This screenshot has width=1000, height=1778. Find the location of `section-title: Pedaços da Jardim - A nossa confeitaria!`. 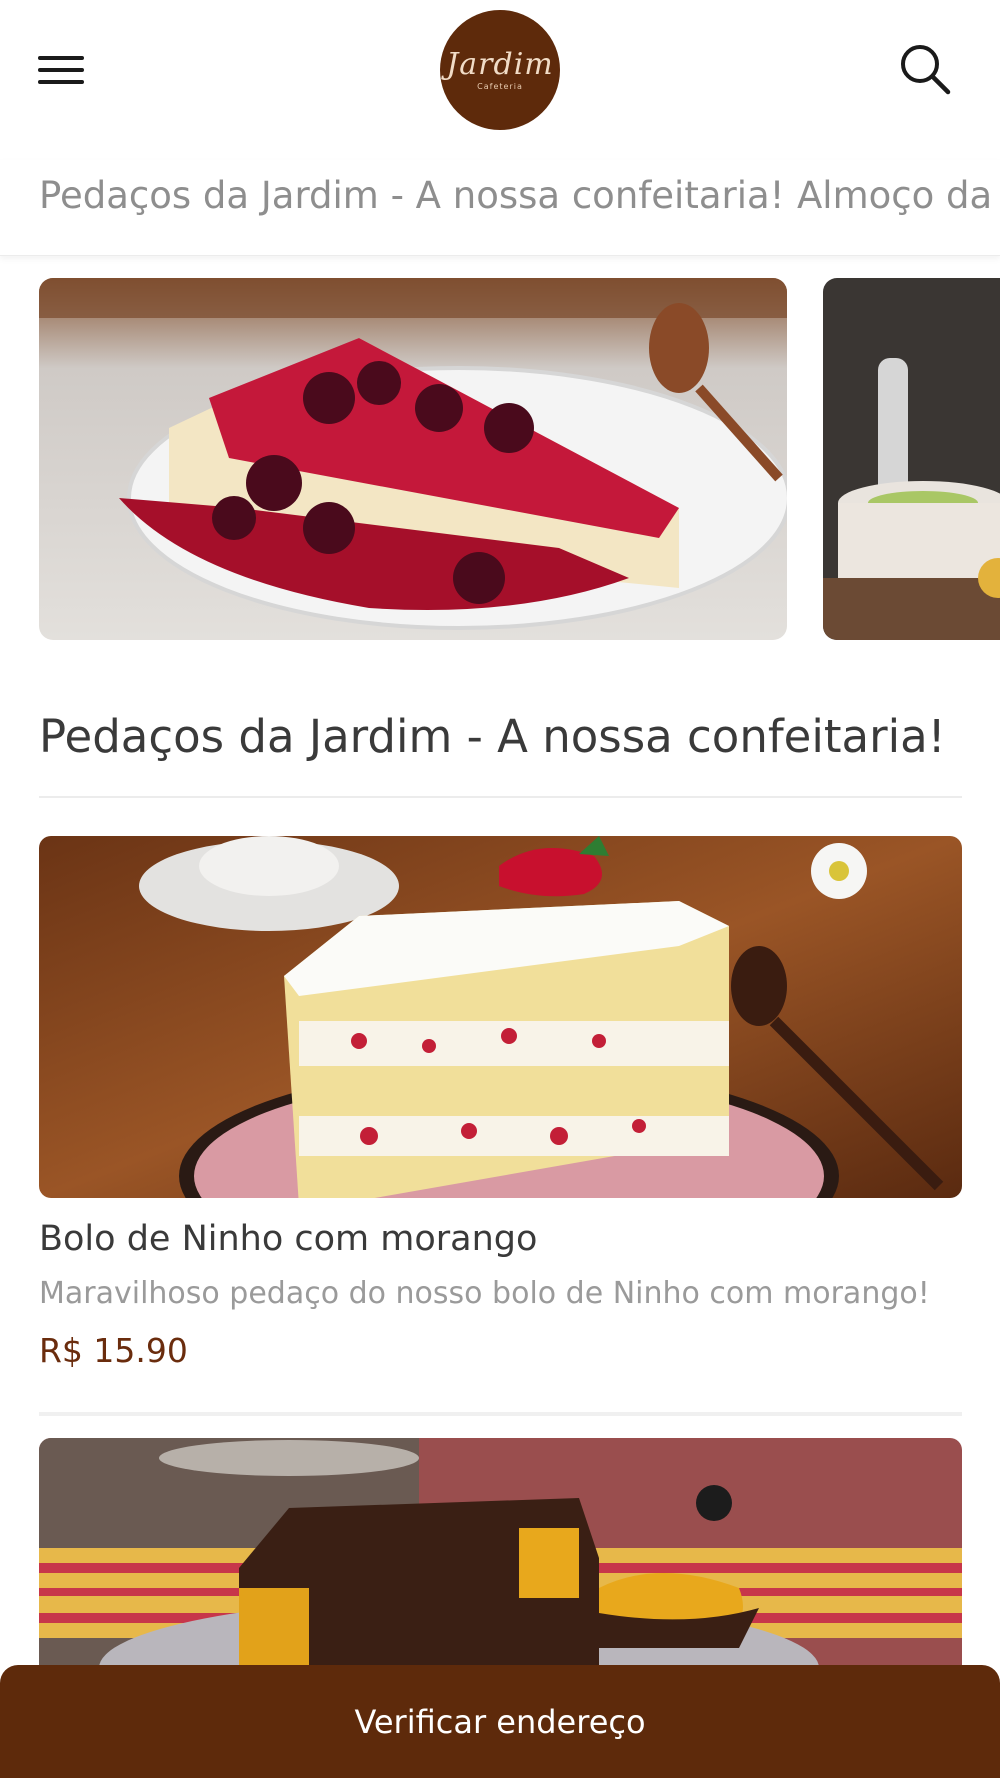

section-title: Pedaços da Jardim - A nossa confeitaria! is located at coordinates (492, 736).